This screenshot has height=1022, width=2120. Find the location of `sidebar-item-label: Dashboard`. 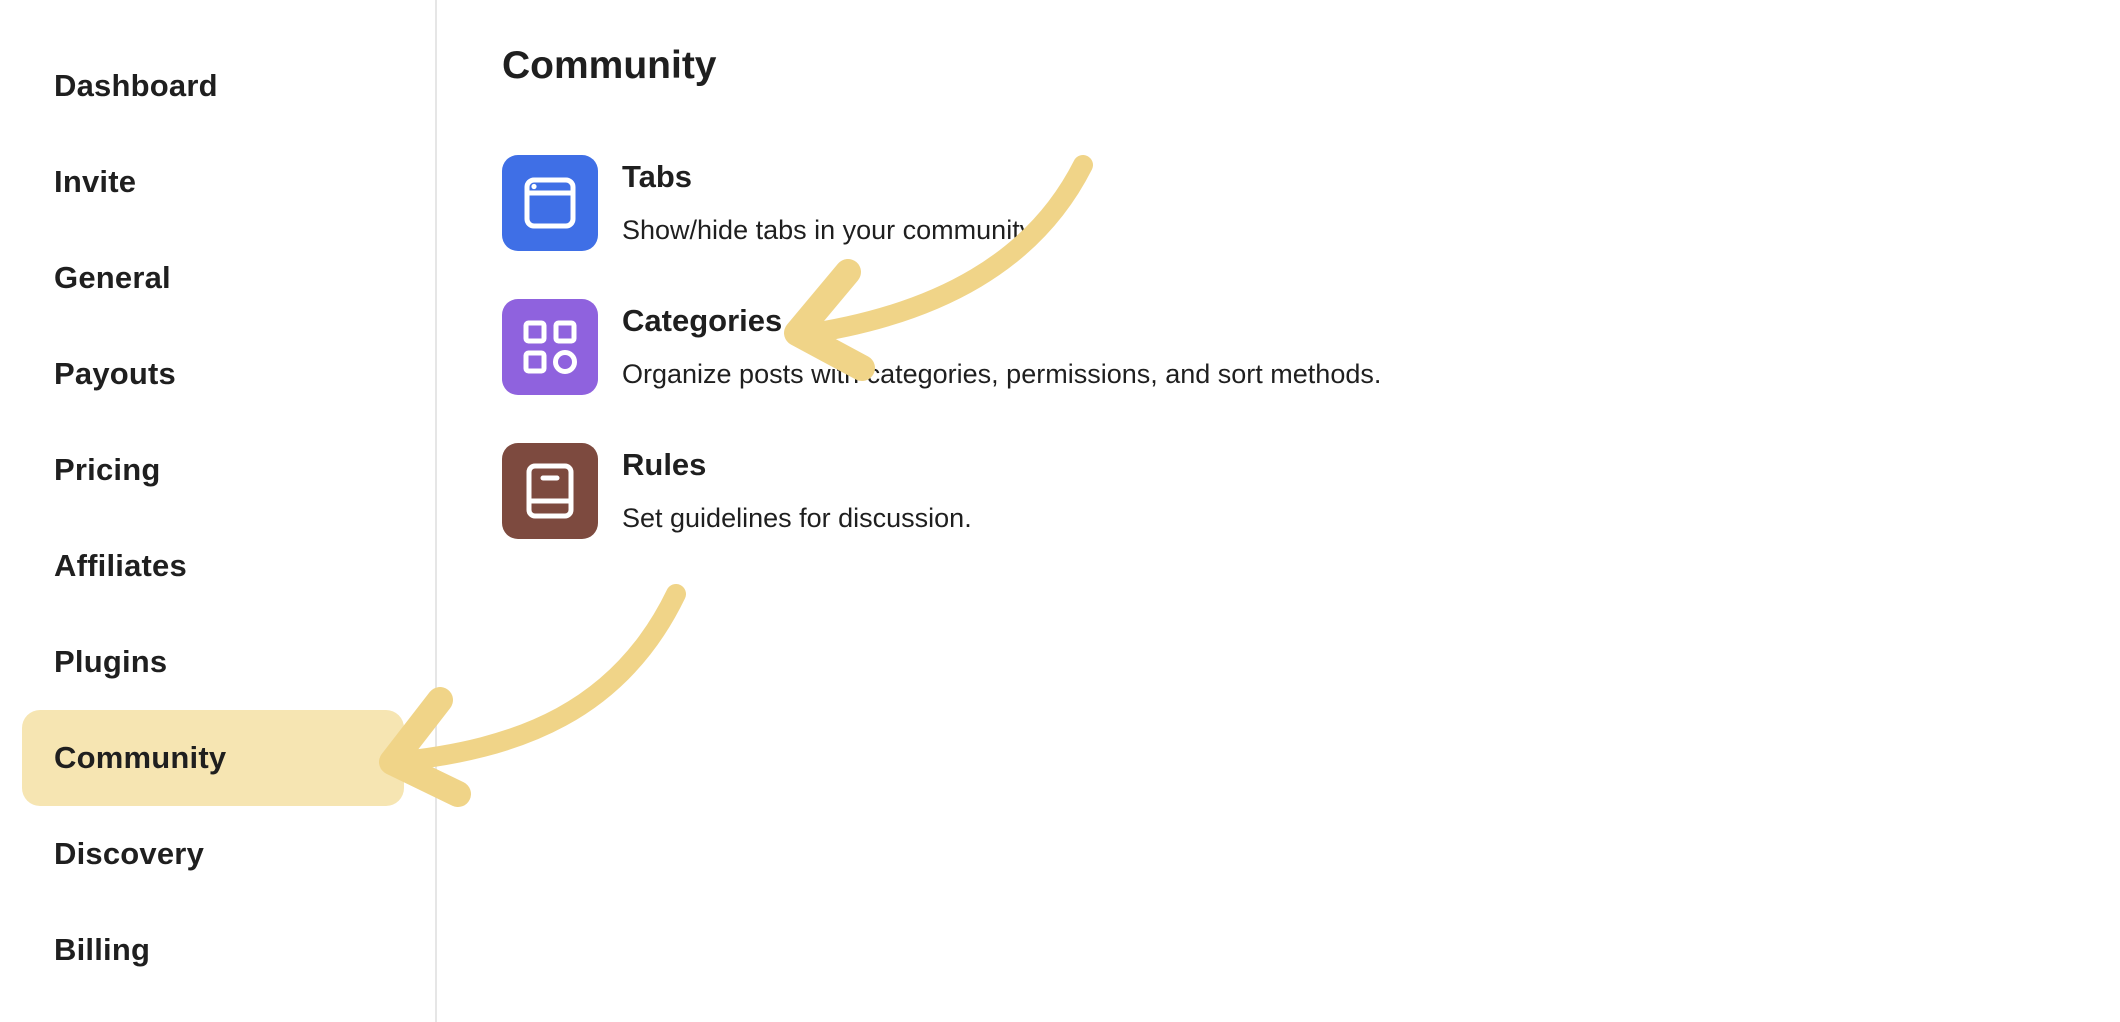

sidebar-item-label: Dashboard is located at coordinates (136, 85).